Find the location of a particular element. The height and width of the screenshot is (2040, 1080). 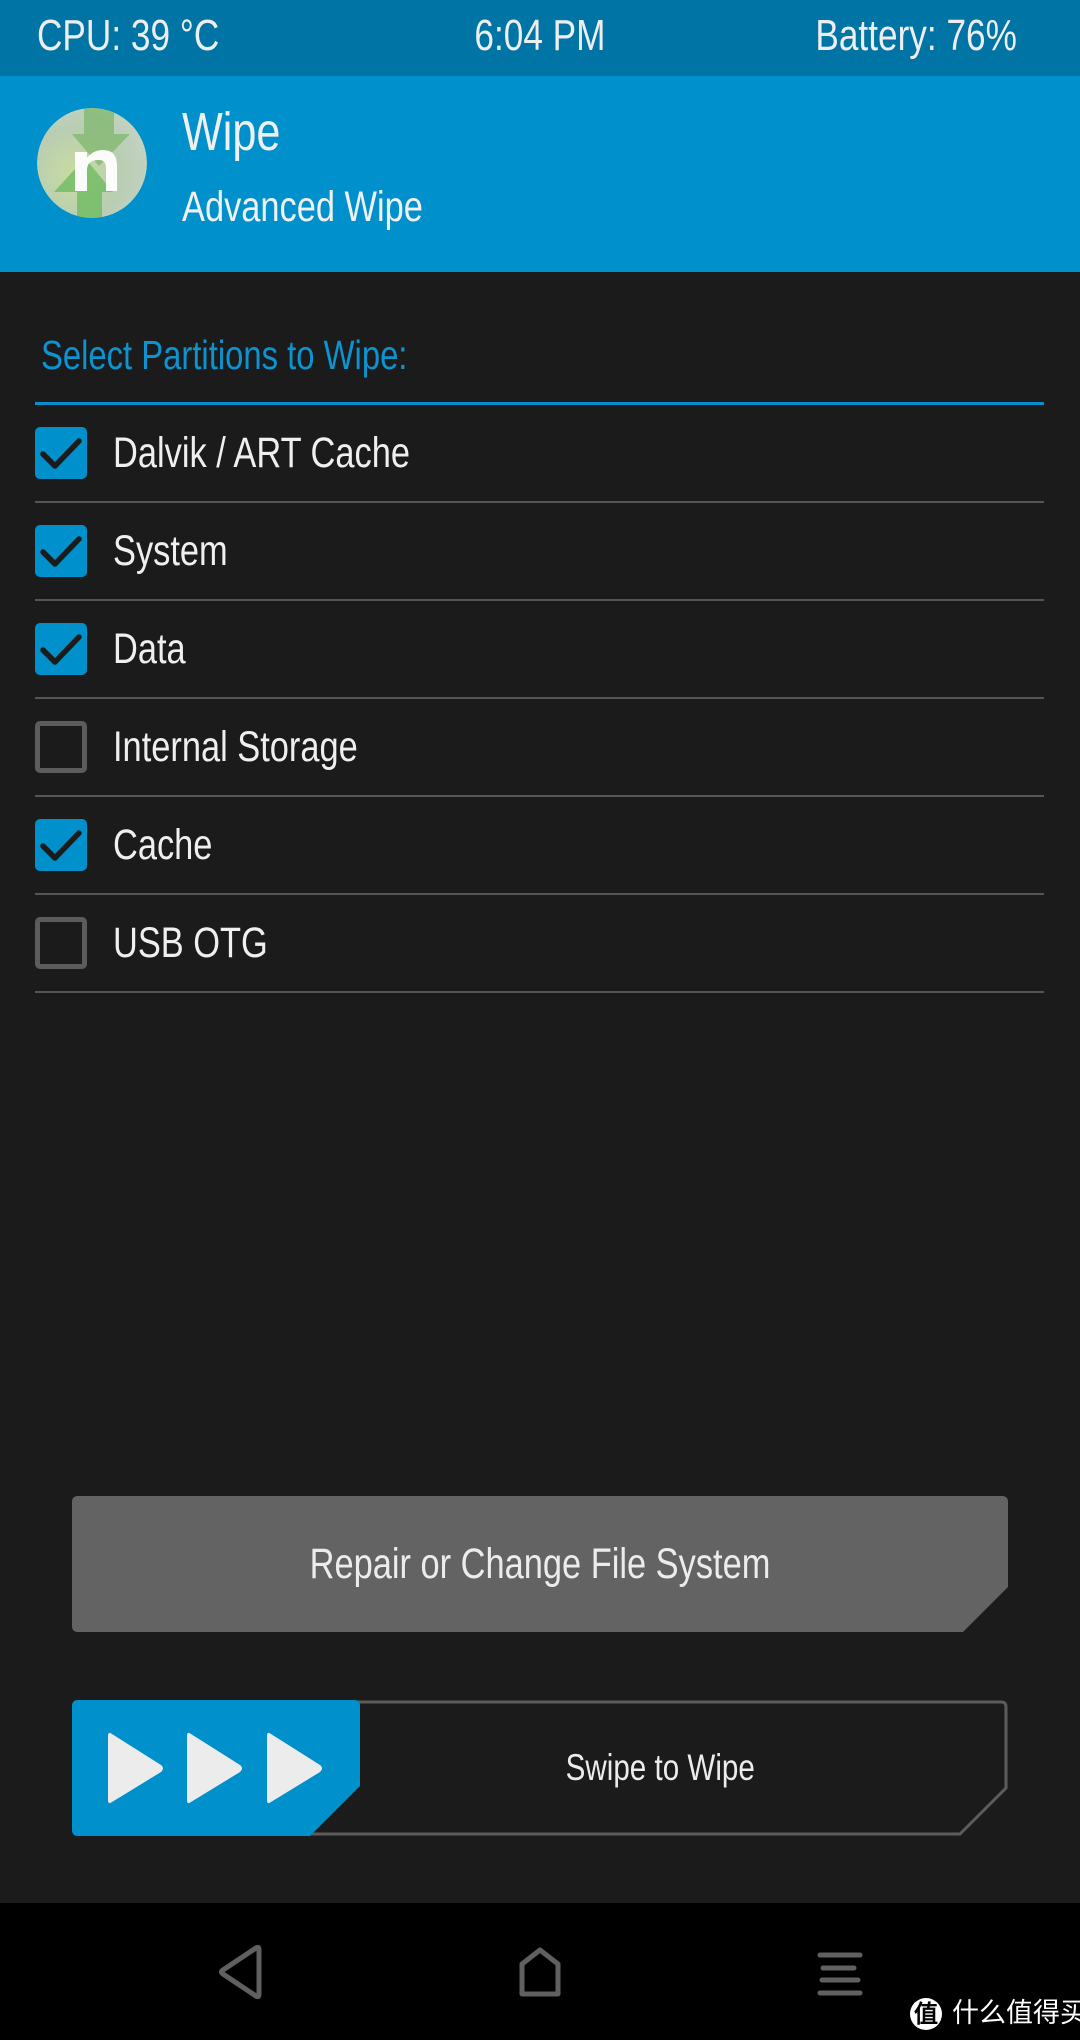

menu-button is located at coordinates (840, 1970).